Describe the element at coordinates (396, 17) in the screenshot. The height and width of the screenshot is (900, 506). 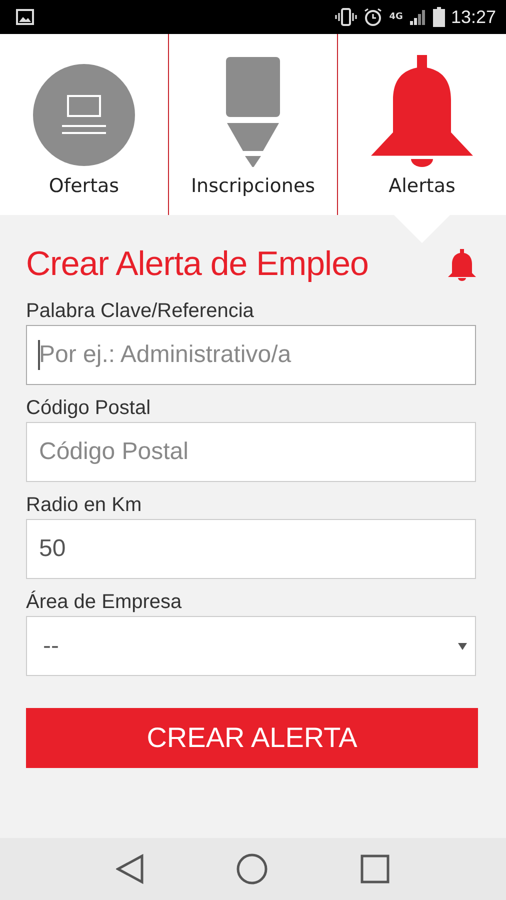
I see `network-type: 4G` at that location.